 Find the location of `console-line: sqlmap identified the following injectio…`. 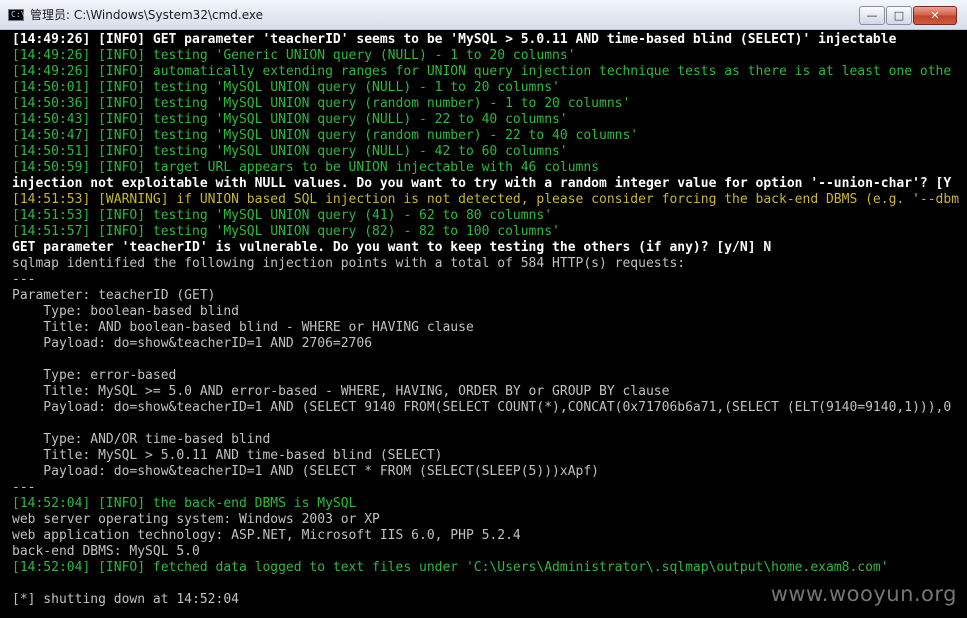

console-line: sqlmap identified the following injectio… is located at coordinates (349, 263).